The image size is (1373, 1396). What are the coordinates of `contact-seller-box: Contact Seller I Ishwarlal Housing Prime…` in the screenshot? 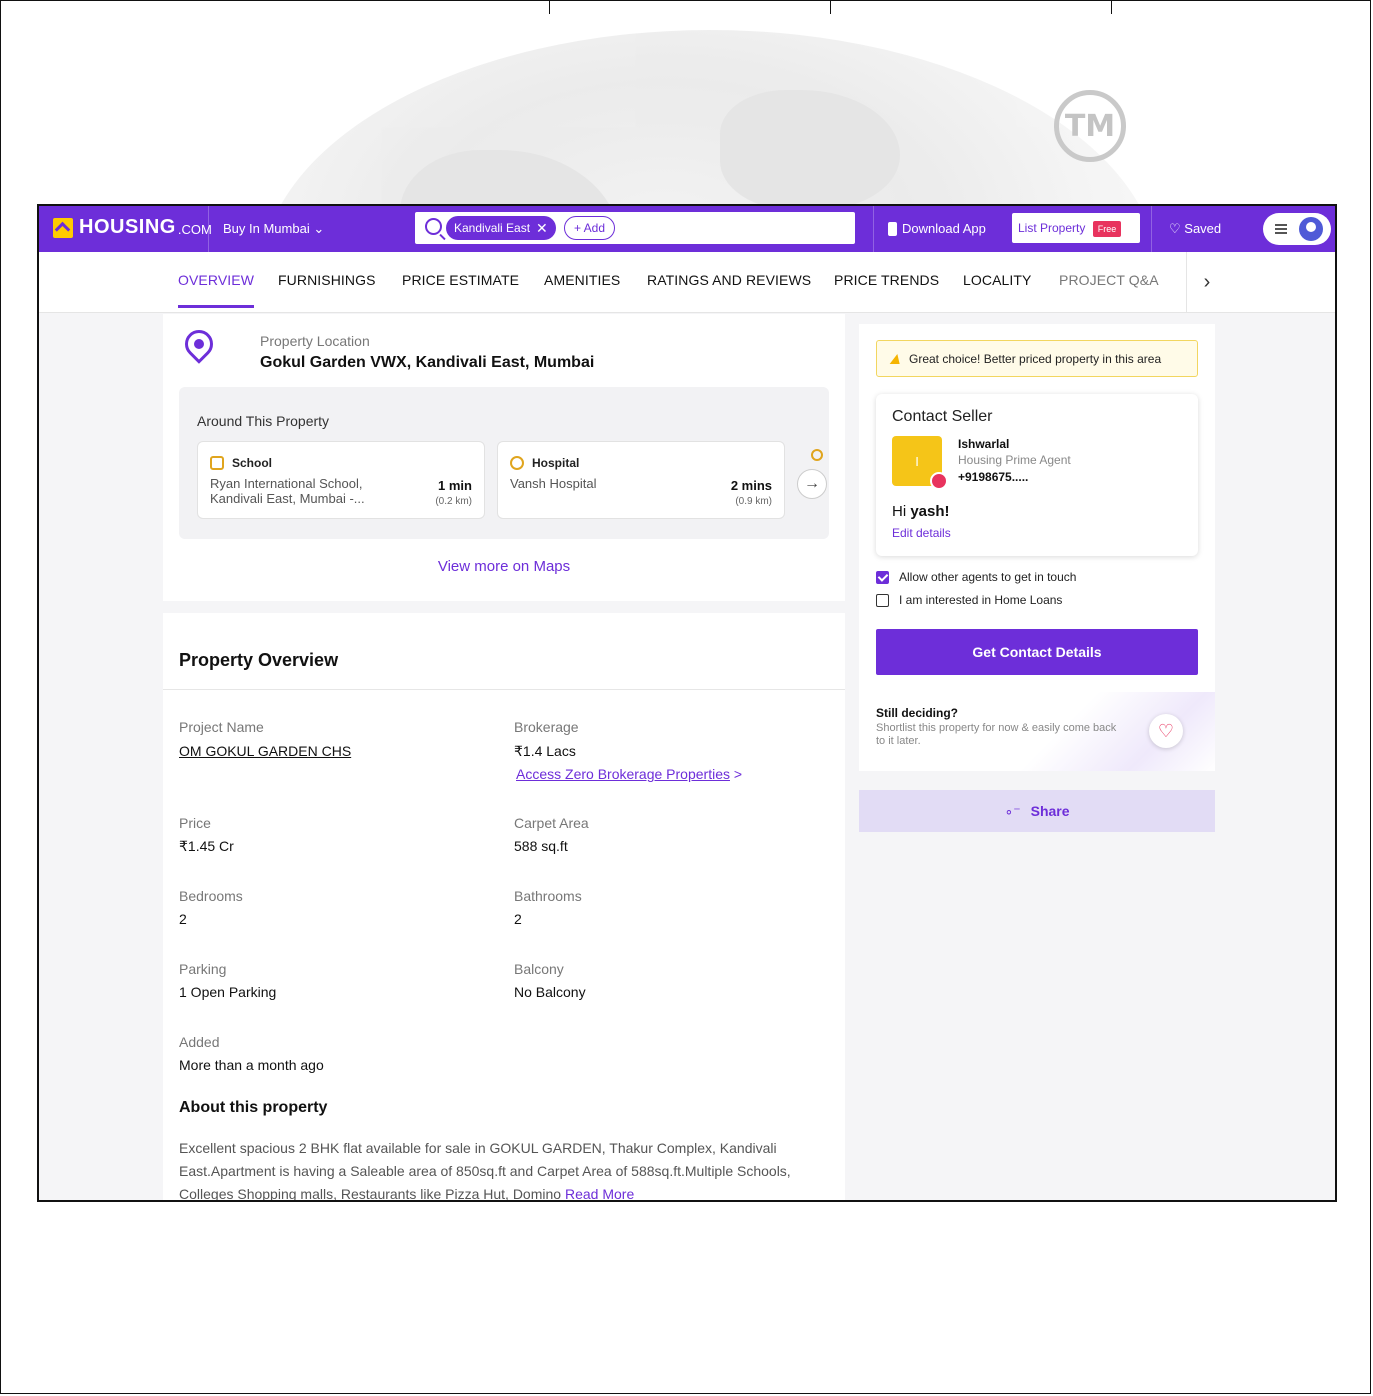 It's located at (1037, 475).